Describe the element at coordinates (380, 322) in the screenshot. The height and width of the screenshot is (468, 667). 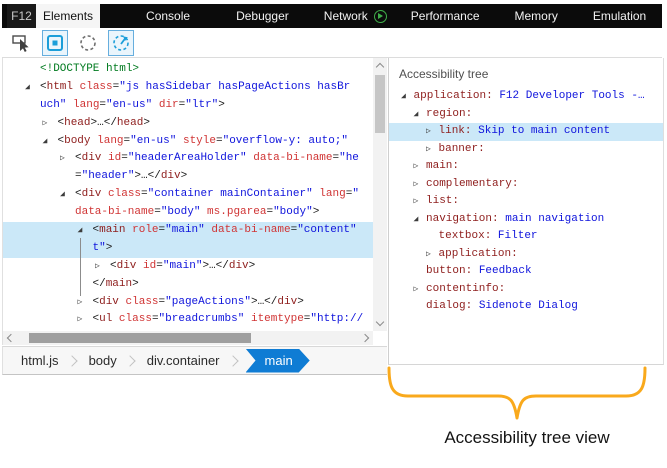
I see `scroll-down-icon` at that location.